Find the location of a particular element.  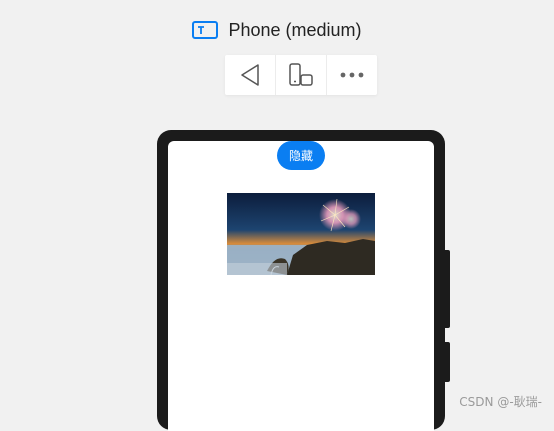

back-button is located at coordinates (250, 75).